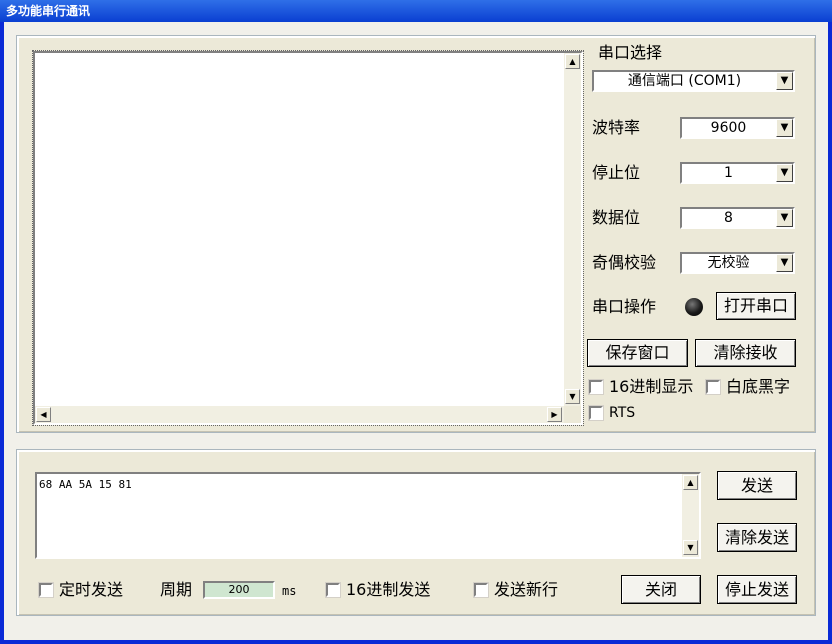  Describe the element at coordinates (630, 52) in the screenshot. I see `port-label: 串口选择` at that location.